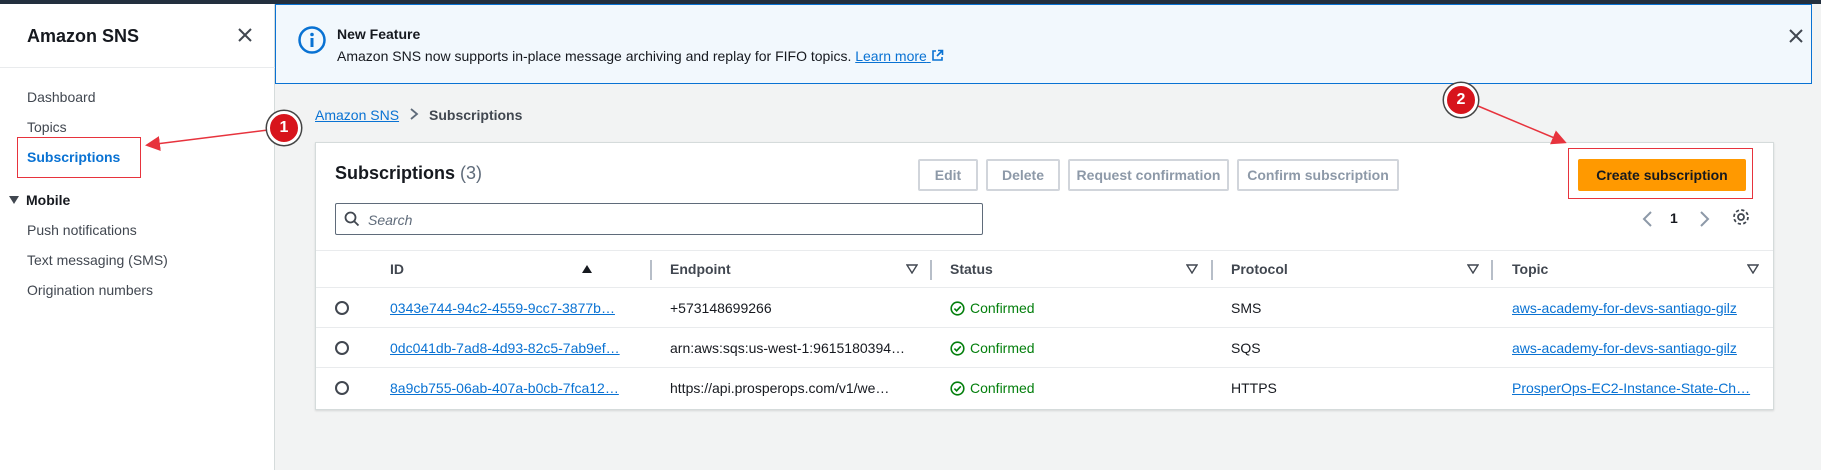 This screenshot has width=1821, height=470. What do you see at coordinates (476, 115) in the screenshot?
I see `breadcrumb-current: Subscriptions` at bounding box center [476, 115].